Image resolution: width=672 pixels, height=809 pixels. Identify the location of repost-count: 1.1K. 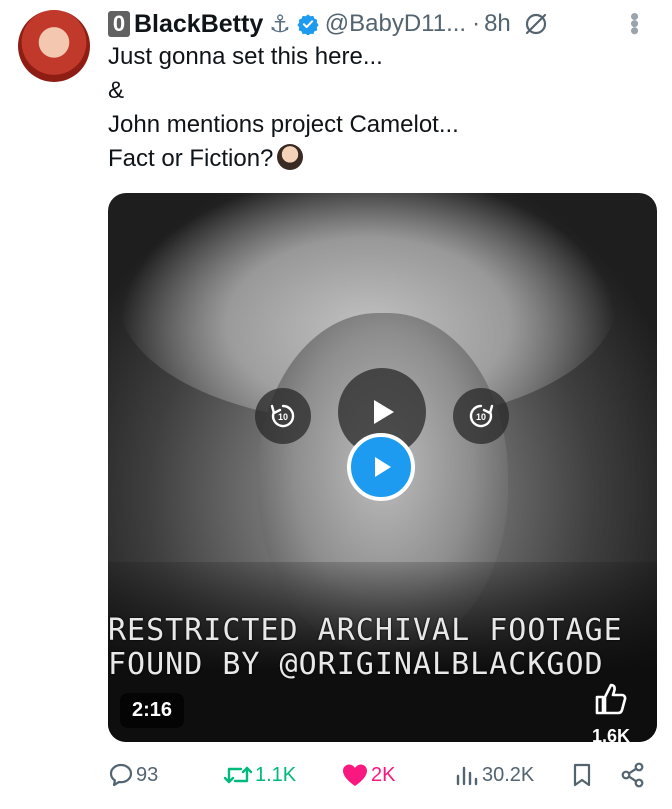
(276, 774).